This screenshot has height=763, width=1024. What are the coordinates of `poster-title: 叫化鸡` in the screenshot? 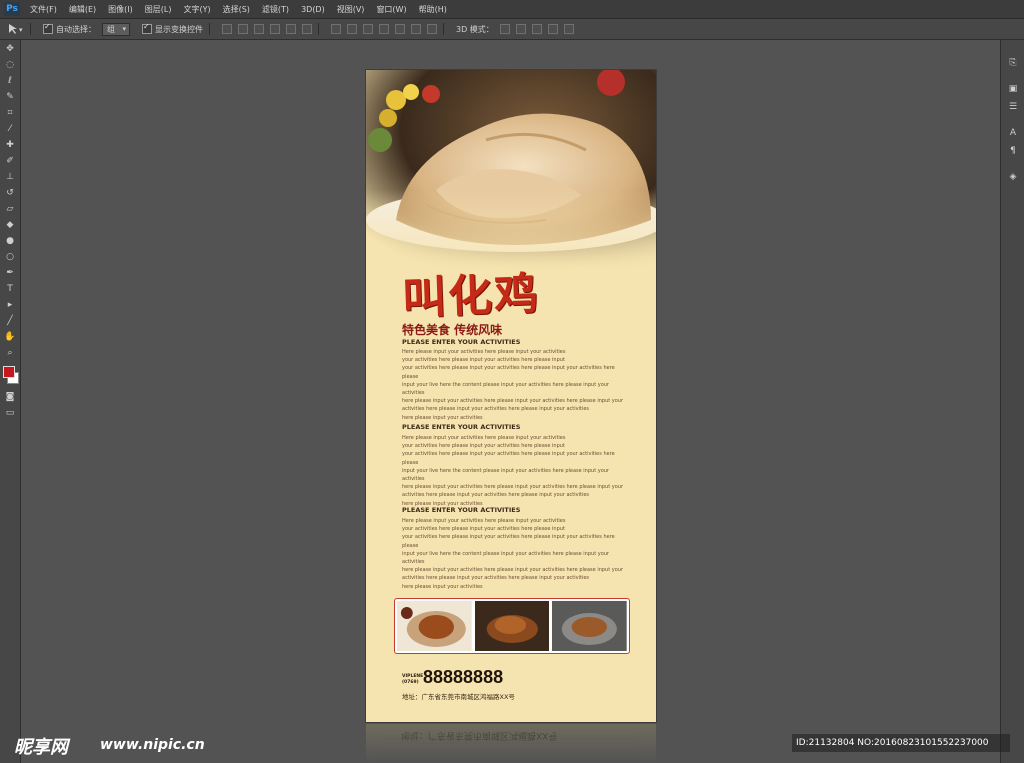 It's located at (471, 296).